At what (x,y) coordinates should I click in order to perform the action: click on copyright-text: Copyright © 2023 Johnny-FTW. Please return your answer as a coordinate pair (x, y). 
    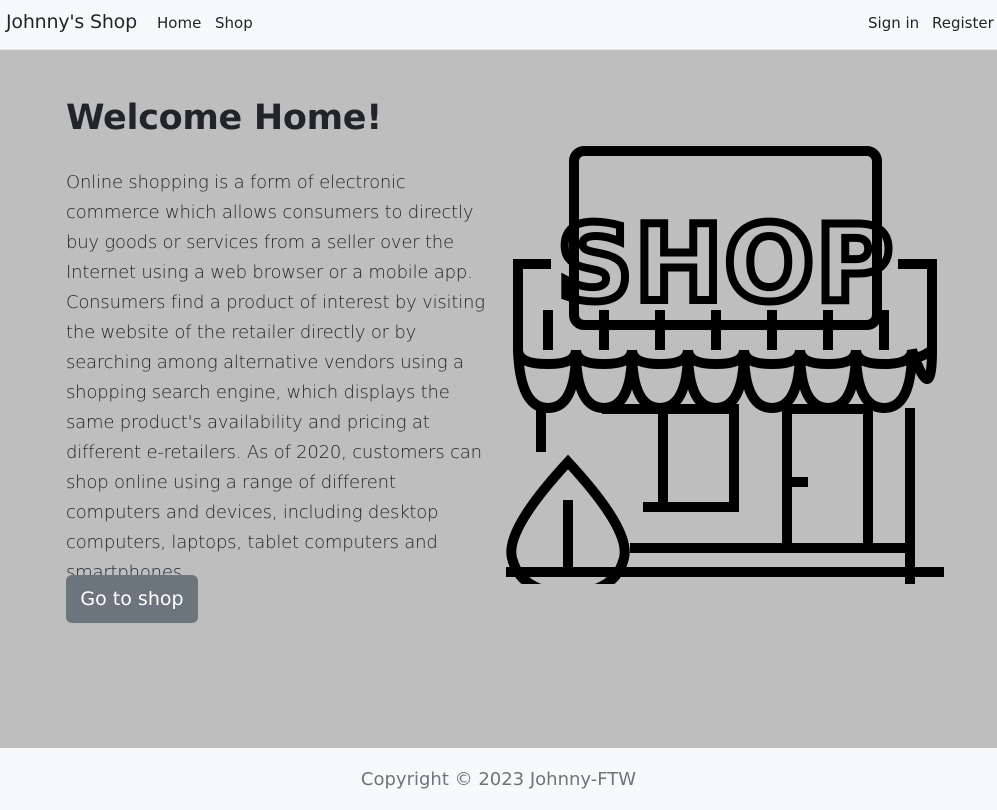
    Looking at the image, I should click on (498, 779).